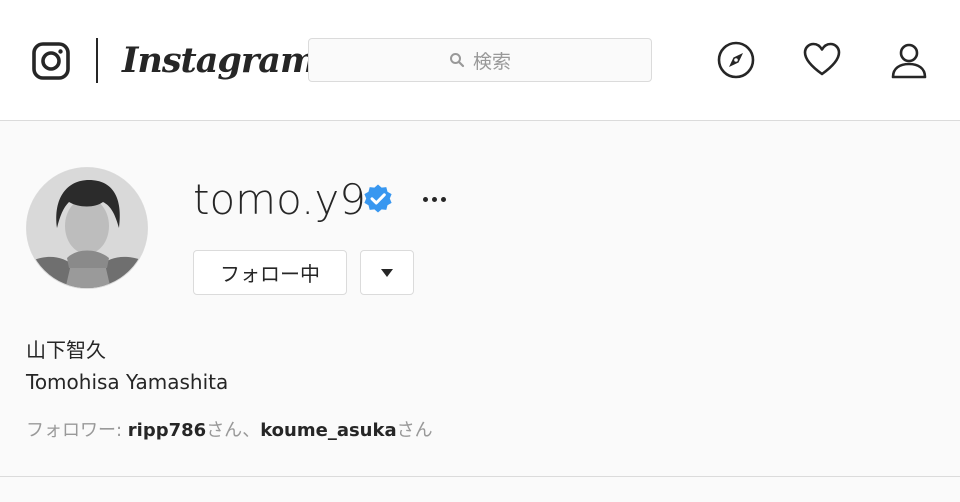  I want to click on caret-down-icon, so click(387, 272).